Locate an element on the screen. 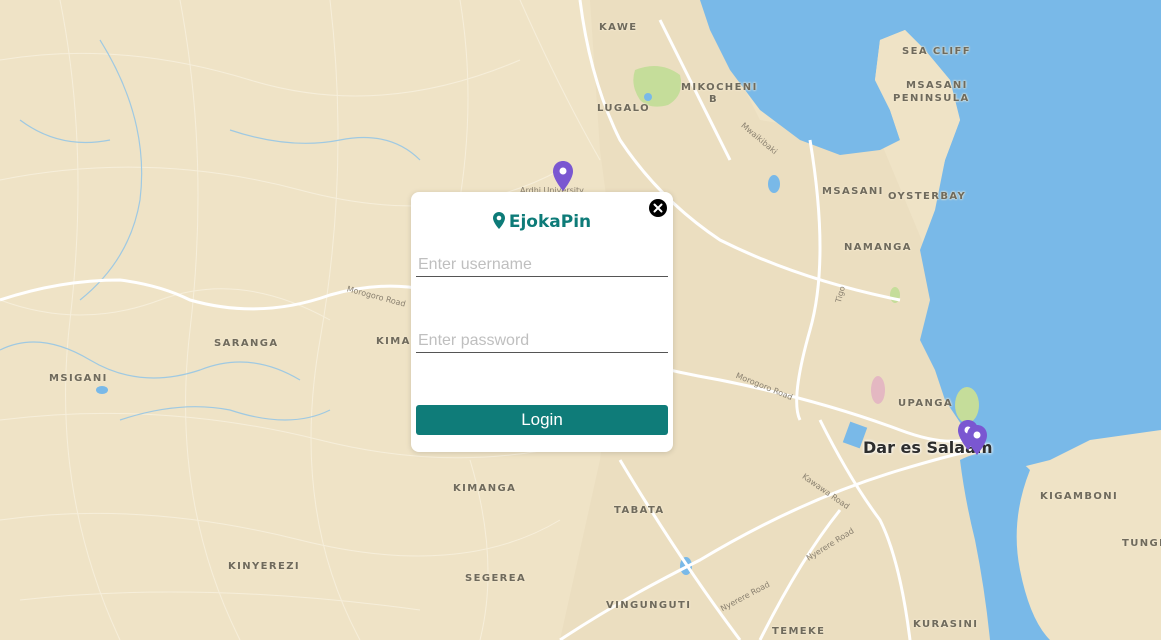 Image resolution: width=1161 pixels, height=640 pixels. brand-title: EjokaPin is located at coordinates (542, 222).